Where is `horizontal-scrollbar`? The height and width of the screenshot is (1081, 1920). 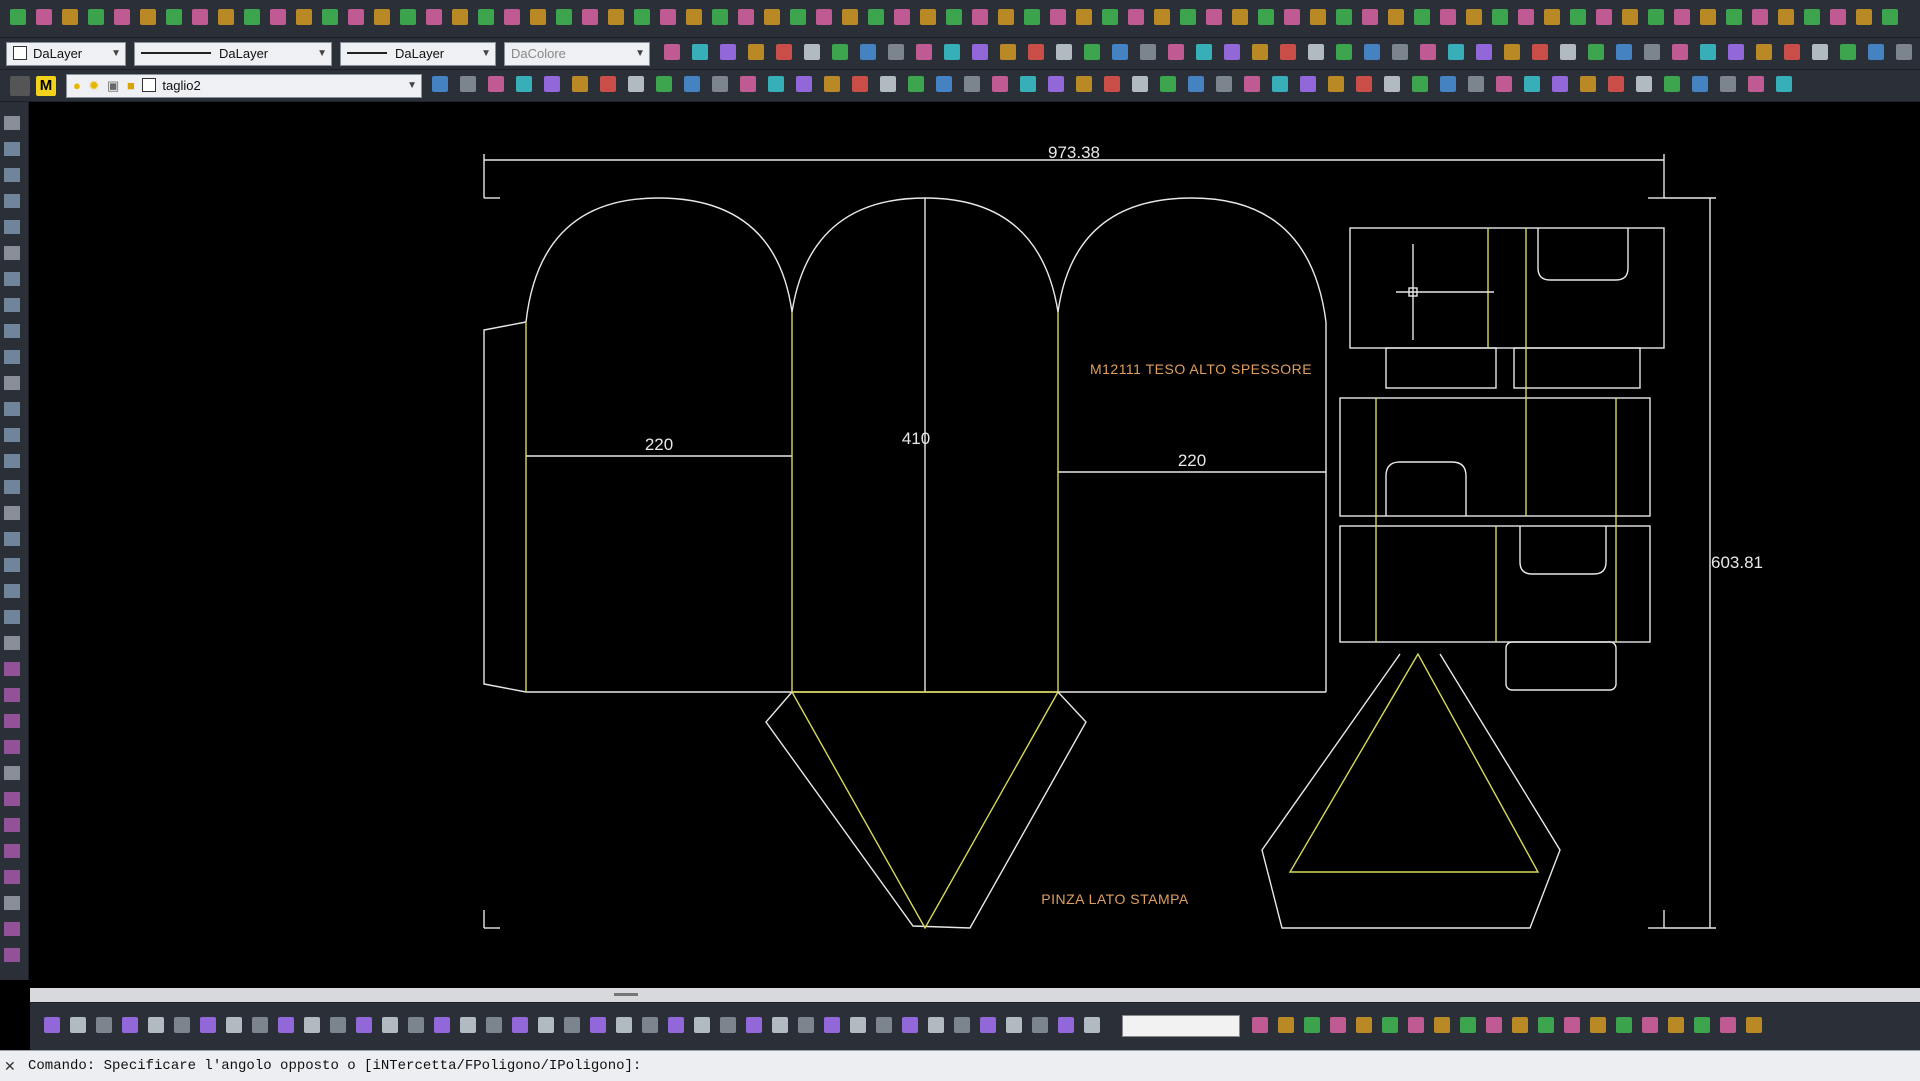 horizontal-scrollbar is located at coordinates (975, 995).